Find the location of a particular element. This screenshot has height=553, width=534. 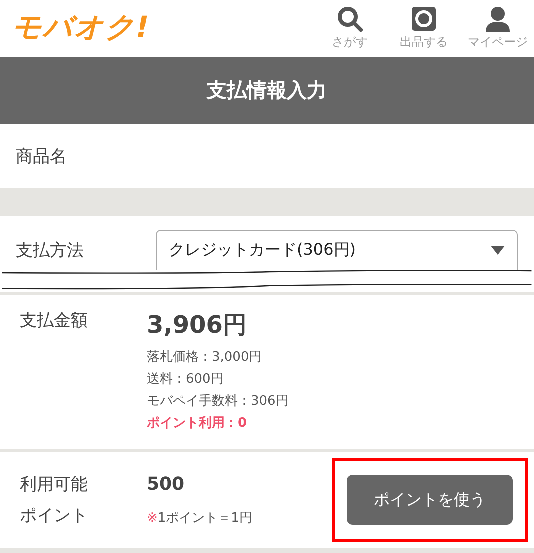

amount-label: 支払金額 is located at coordinates (54, 321).